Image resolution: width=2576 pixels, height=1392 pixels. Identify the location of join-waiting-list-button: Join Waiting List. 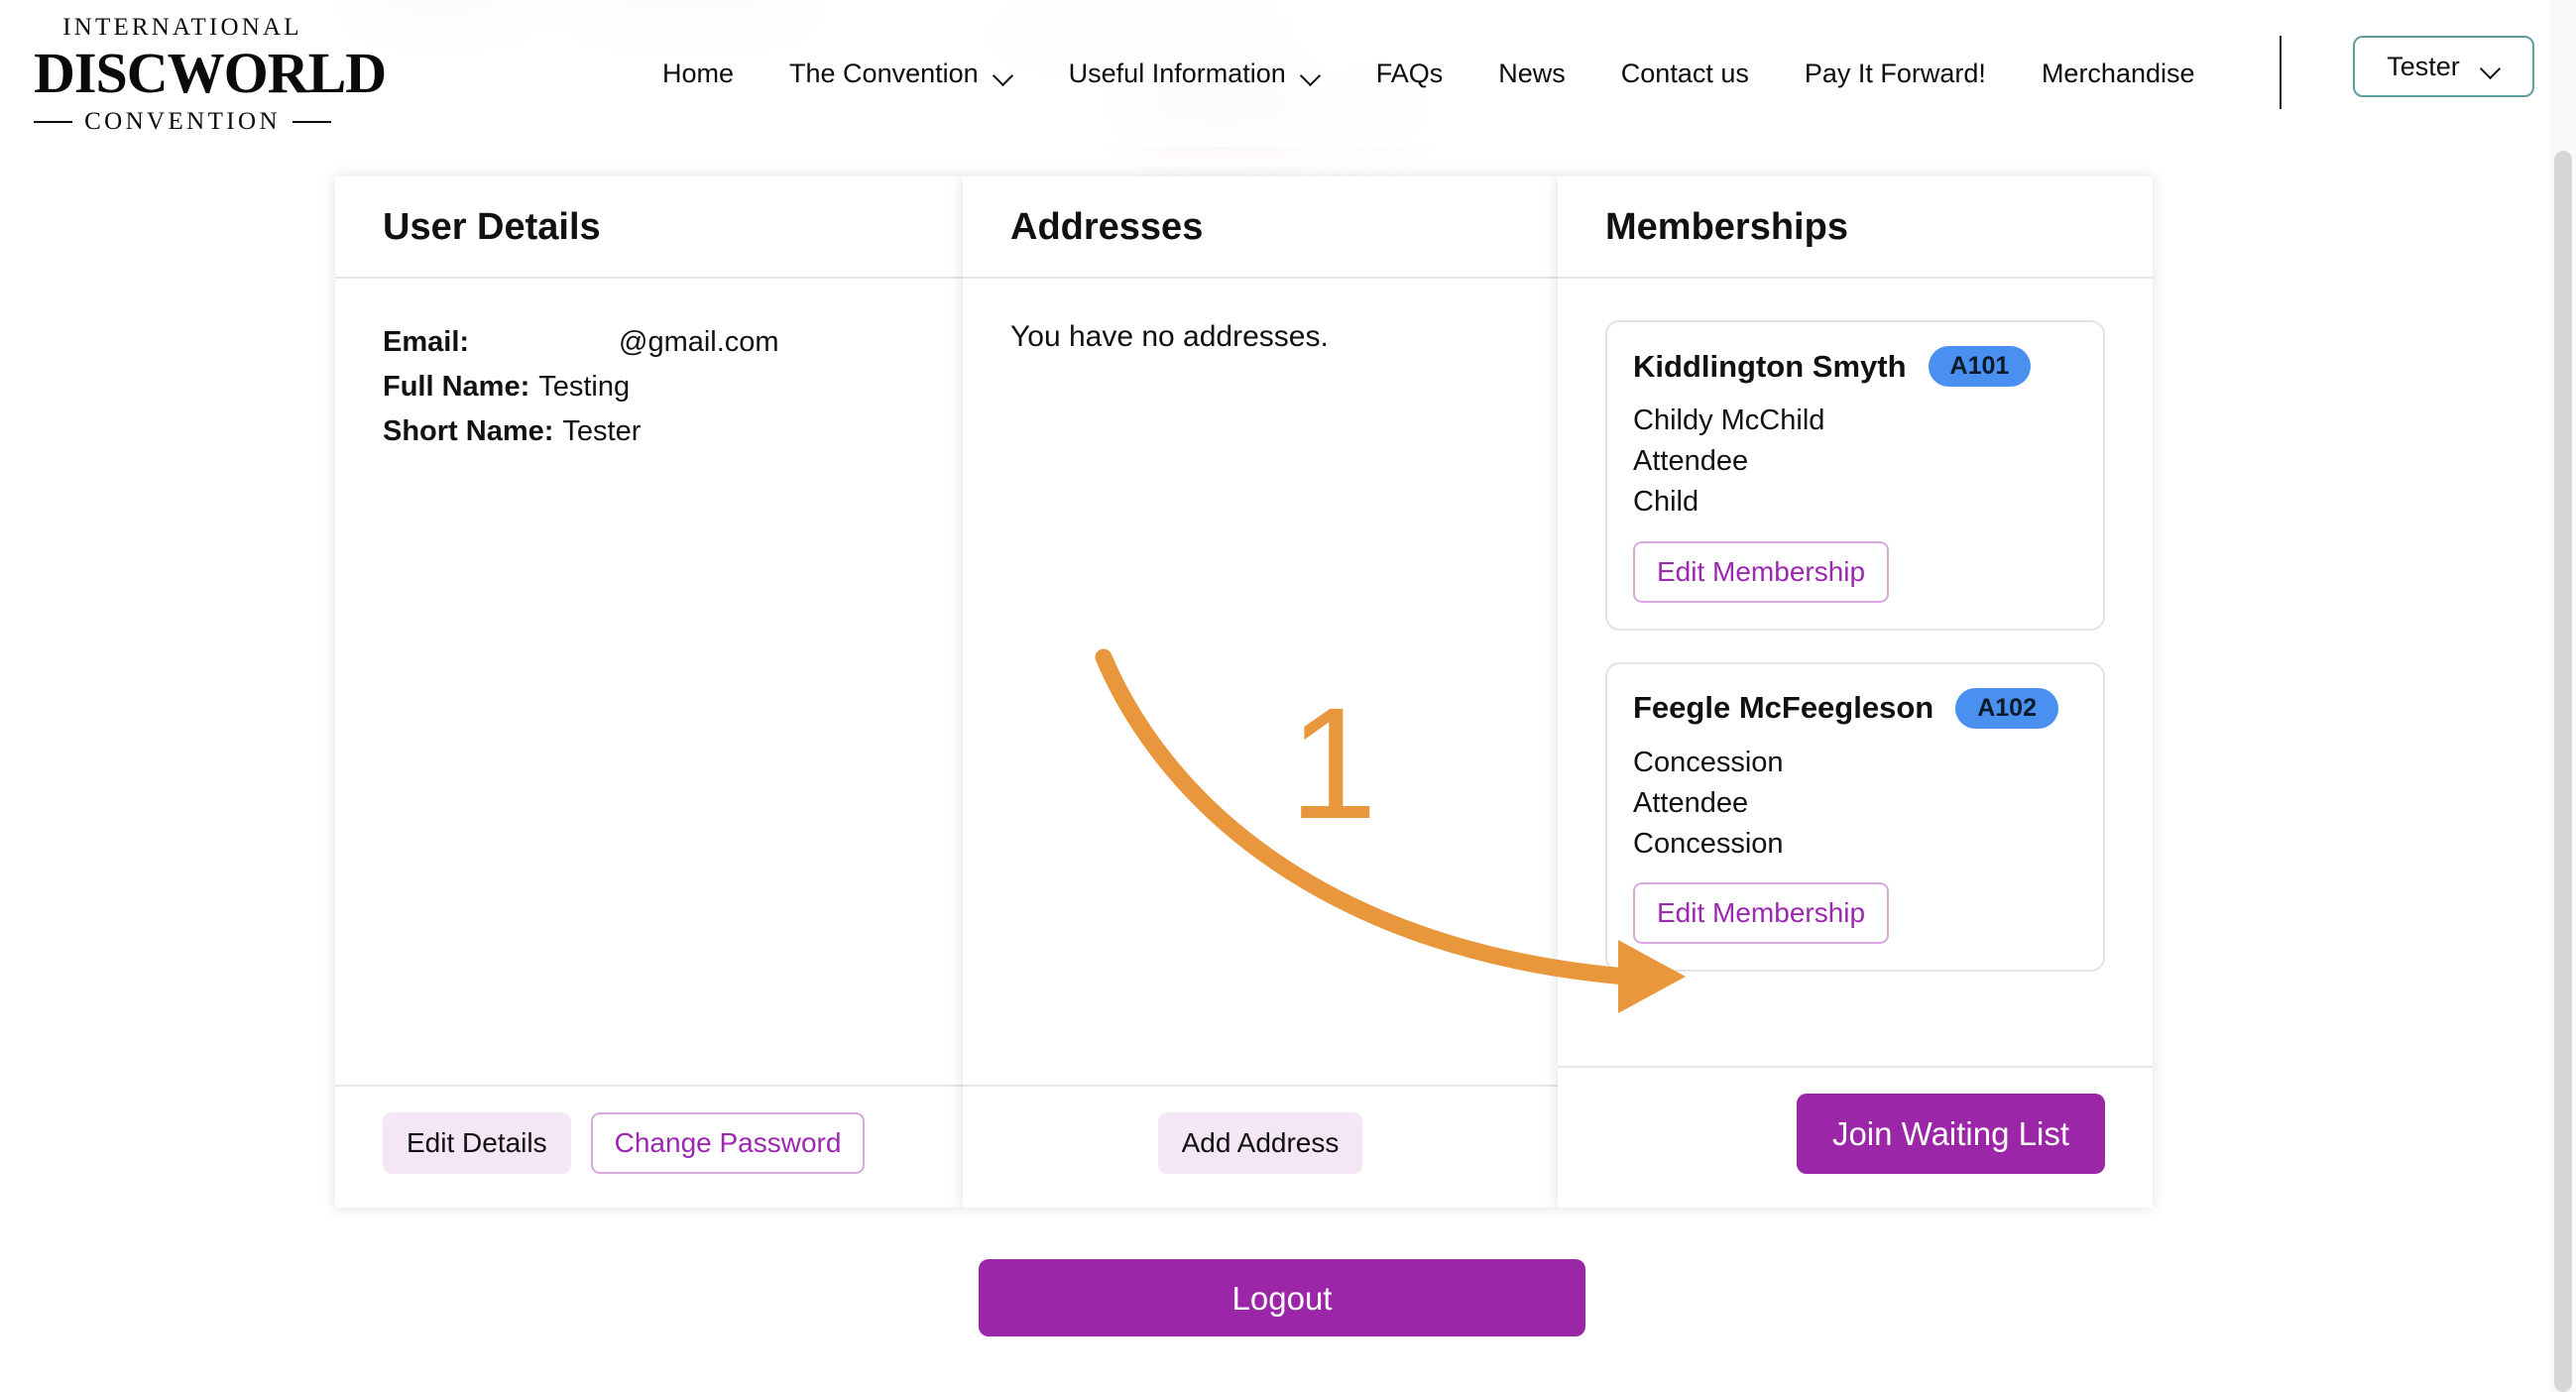
(1951, 1134).